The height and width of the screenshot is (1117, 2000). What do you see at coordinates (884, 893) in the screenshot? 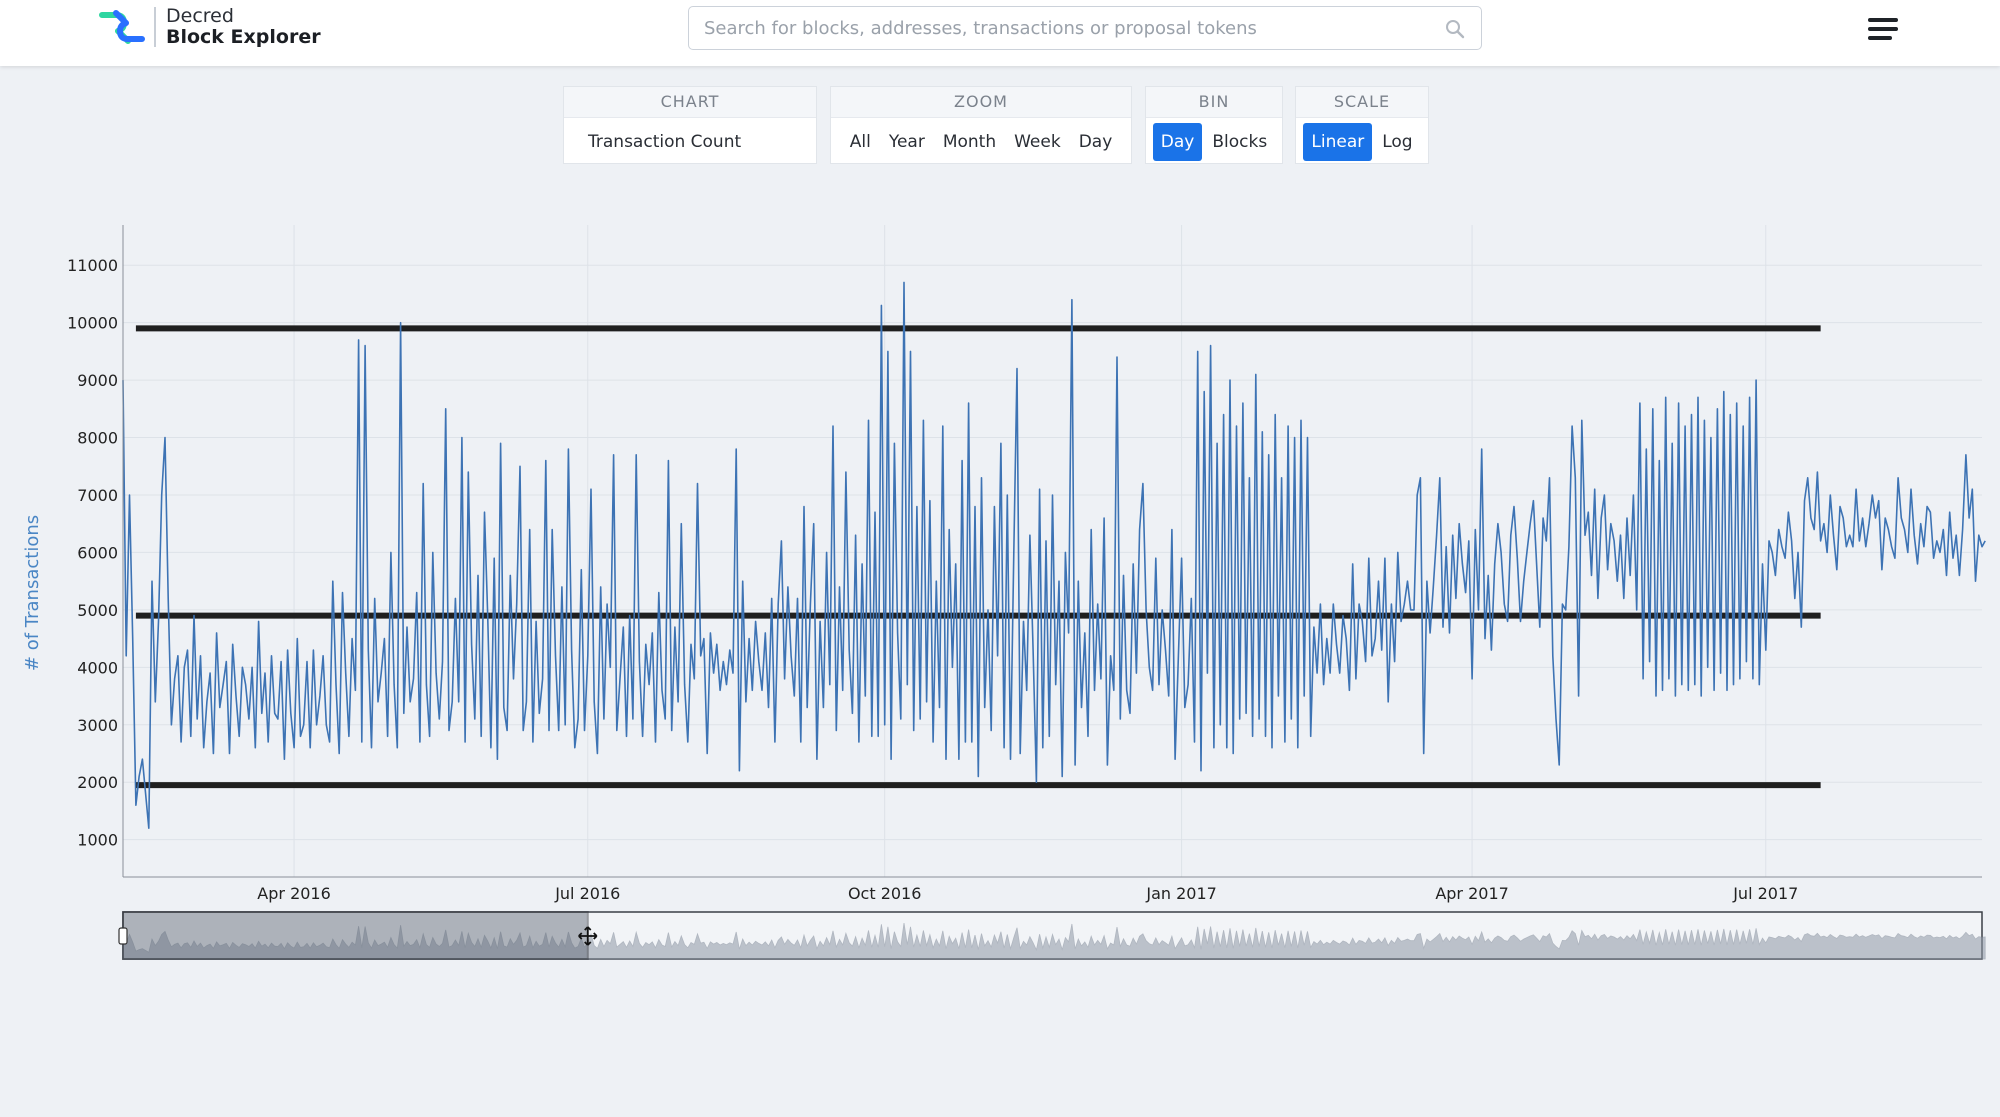
I see `x-tick-label: Oct 2016` at bounding box center [884, 893].